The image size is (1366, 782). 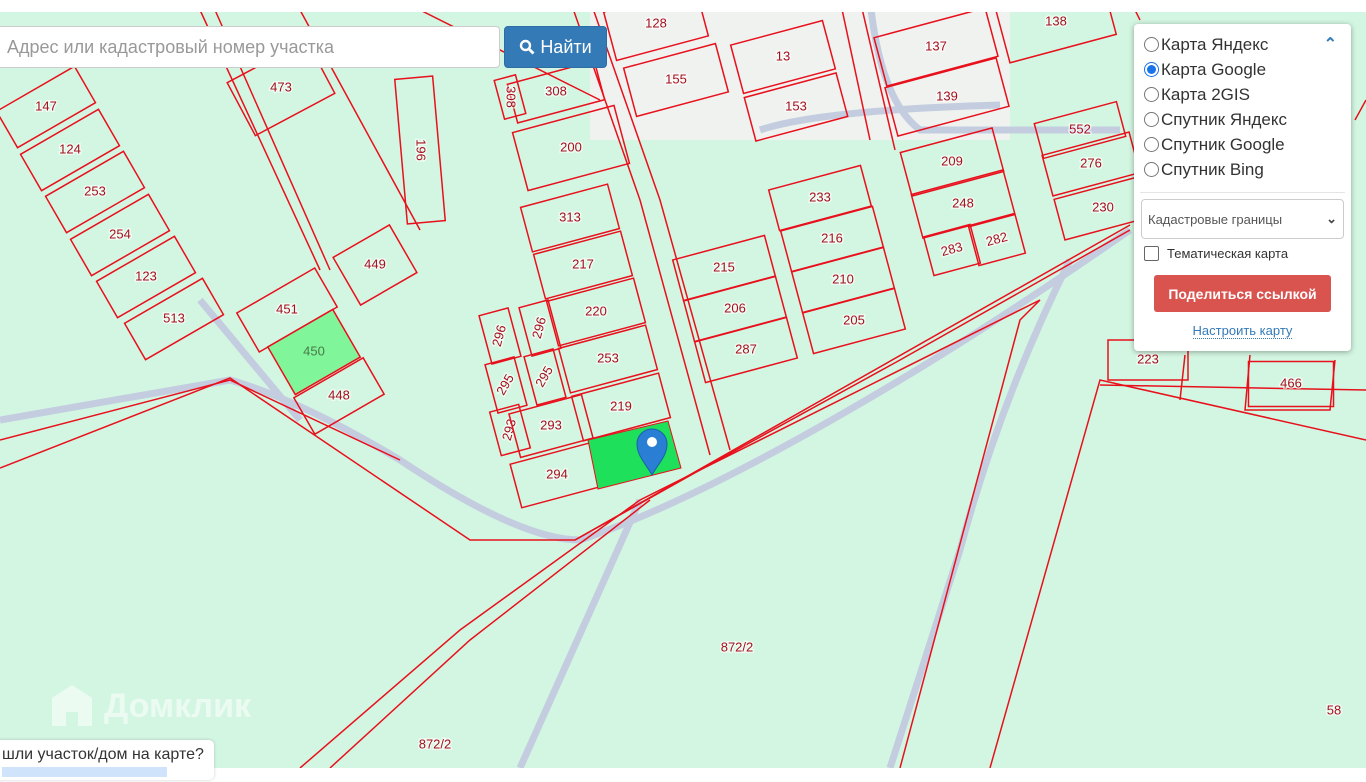 What do you see at coordinates (1212, 169) in the screenshot?
I see `map-type-label: Спутник Bing` at bounding box center [1212, 169].